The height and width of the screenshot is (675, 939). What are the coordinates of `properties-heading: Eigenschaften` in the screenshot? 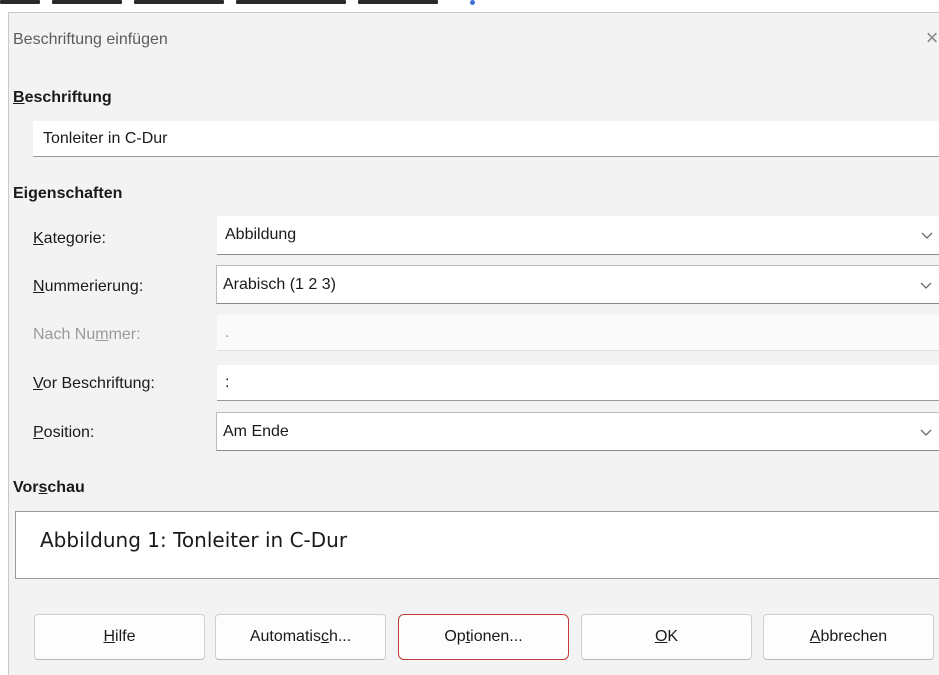 It's located at (68, 193).